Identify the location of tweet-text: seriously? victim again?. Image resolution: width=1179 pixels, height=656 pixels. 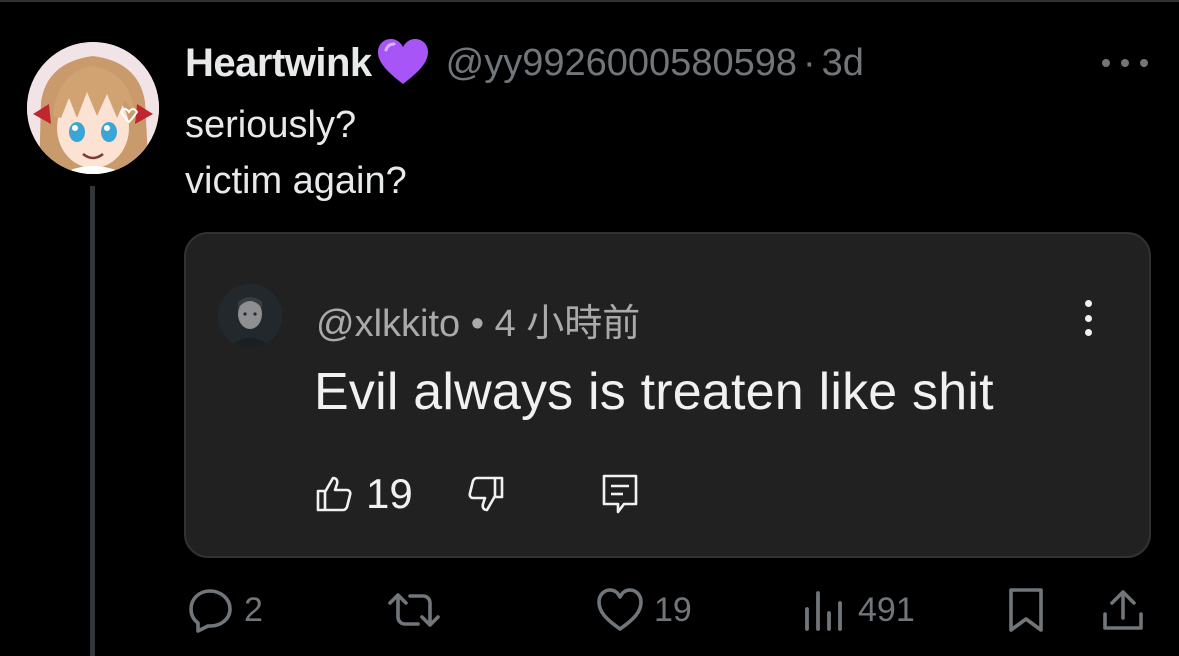
(296, 153).